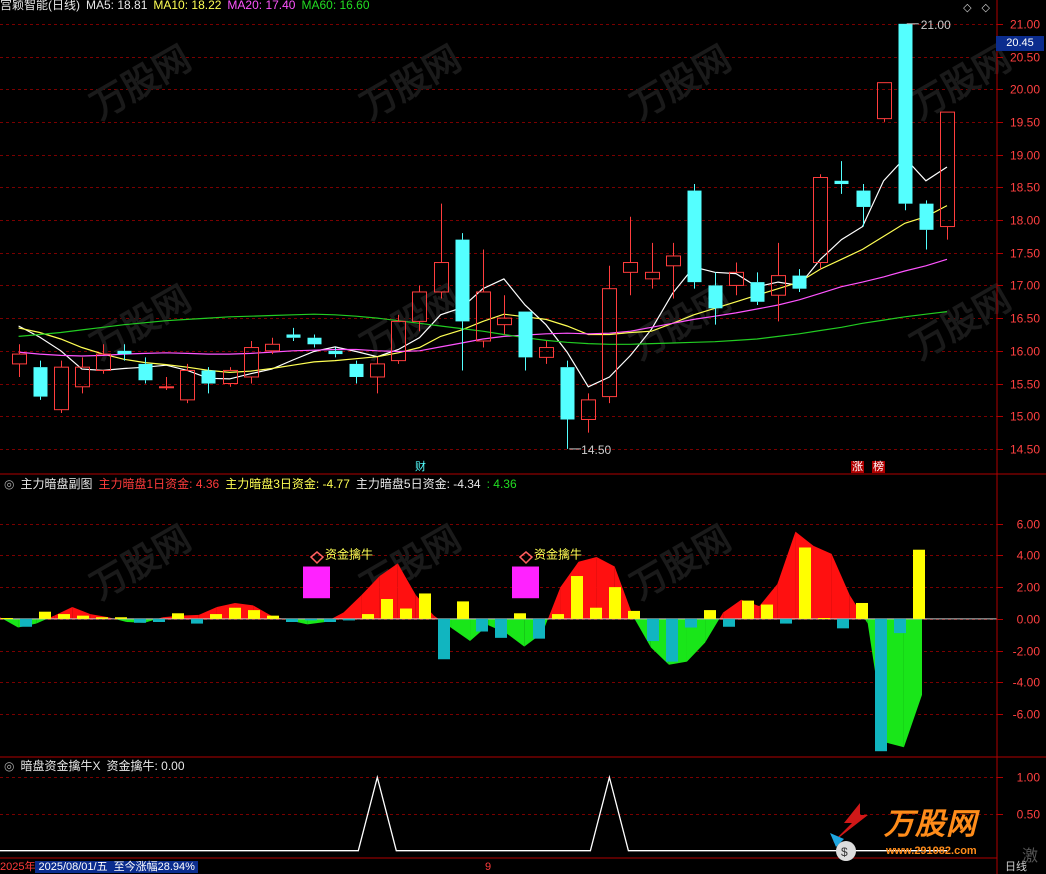 This screenshot has width=1046, height=874. What do you see at coordinates (922, 830) in the screenshot?
I see `site-logo: $ 万股网 www.291082.com` at bounding box center [922, 830].